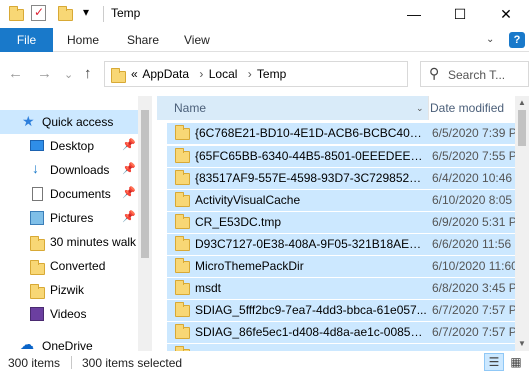  Describe the element at coordinates (27, 343) in the screenshot. I see `cloud-icon: ☁` at that location.